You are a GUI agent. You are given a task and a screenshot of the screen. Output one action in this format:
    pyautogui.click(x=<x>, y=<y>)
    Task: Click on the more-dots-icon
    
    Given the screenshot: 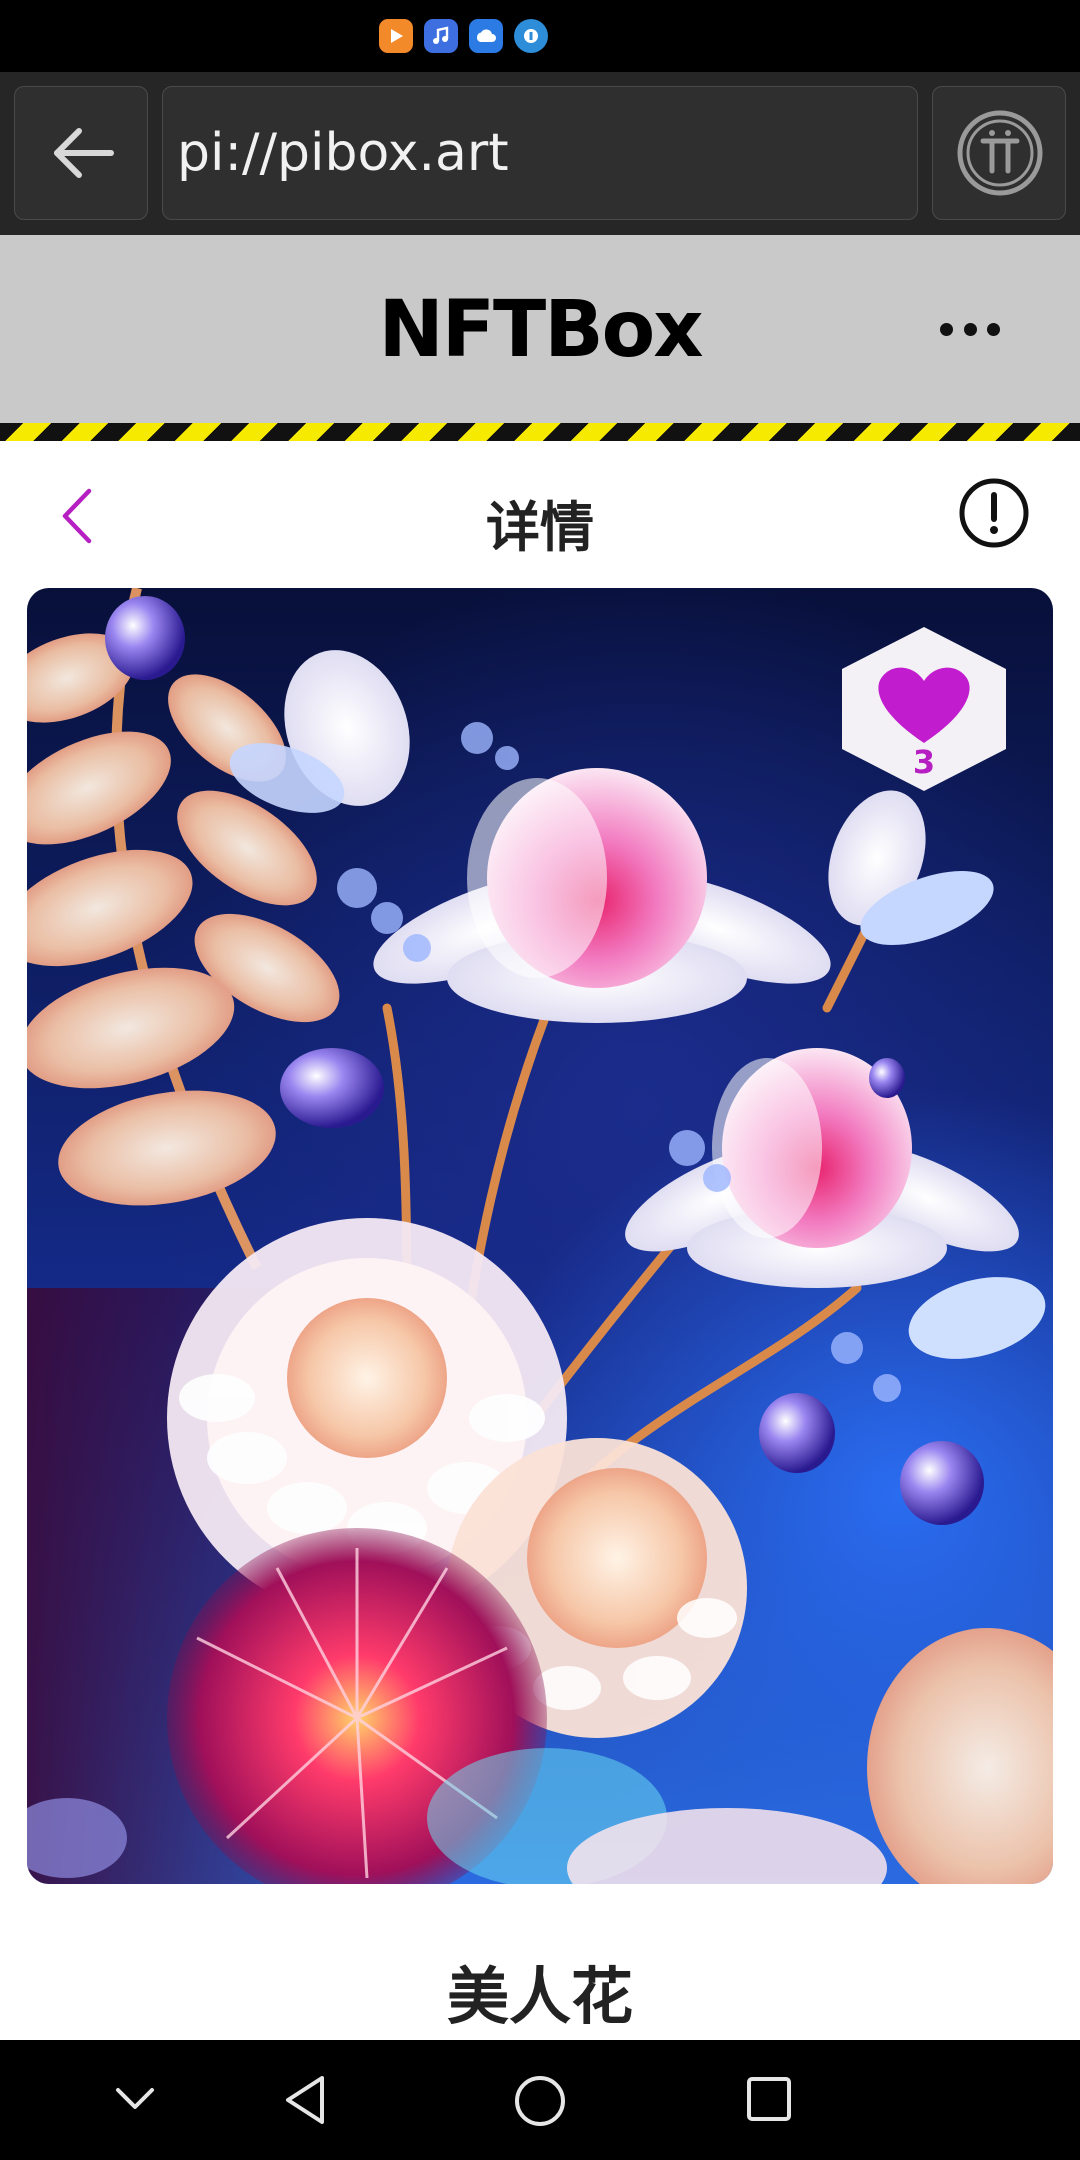 What is the action you would take?
    pyautogui.click(x=970, y=329)
    